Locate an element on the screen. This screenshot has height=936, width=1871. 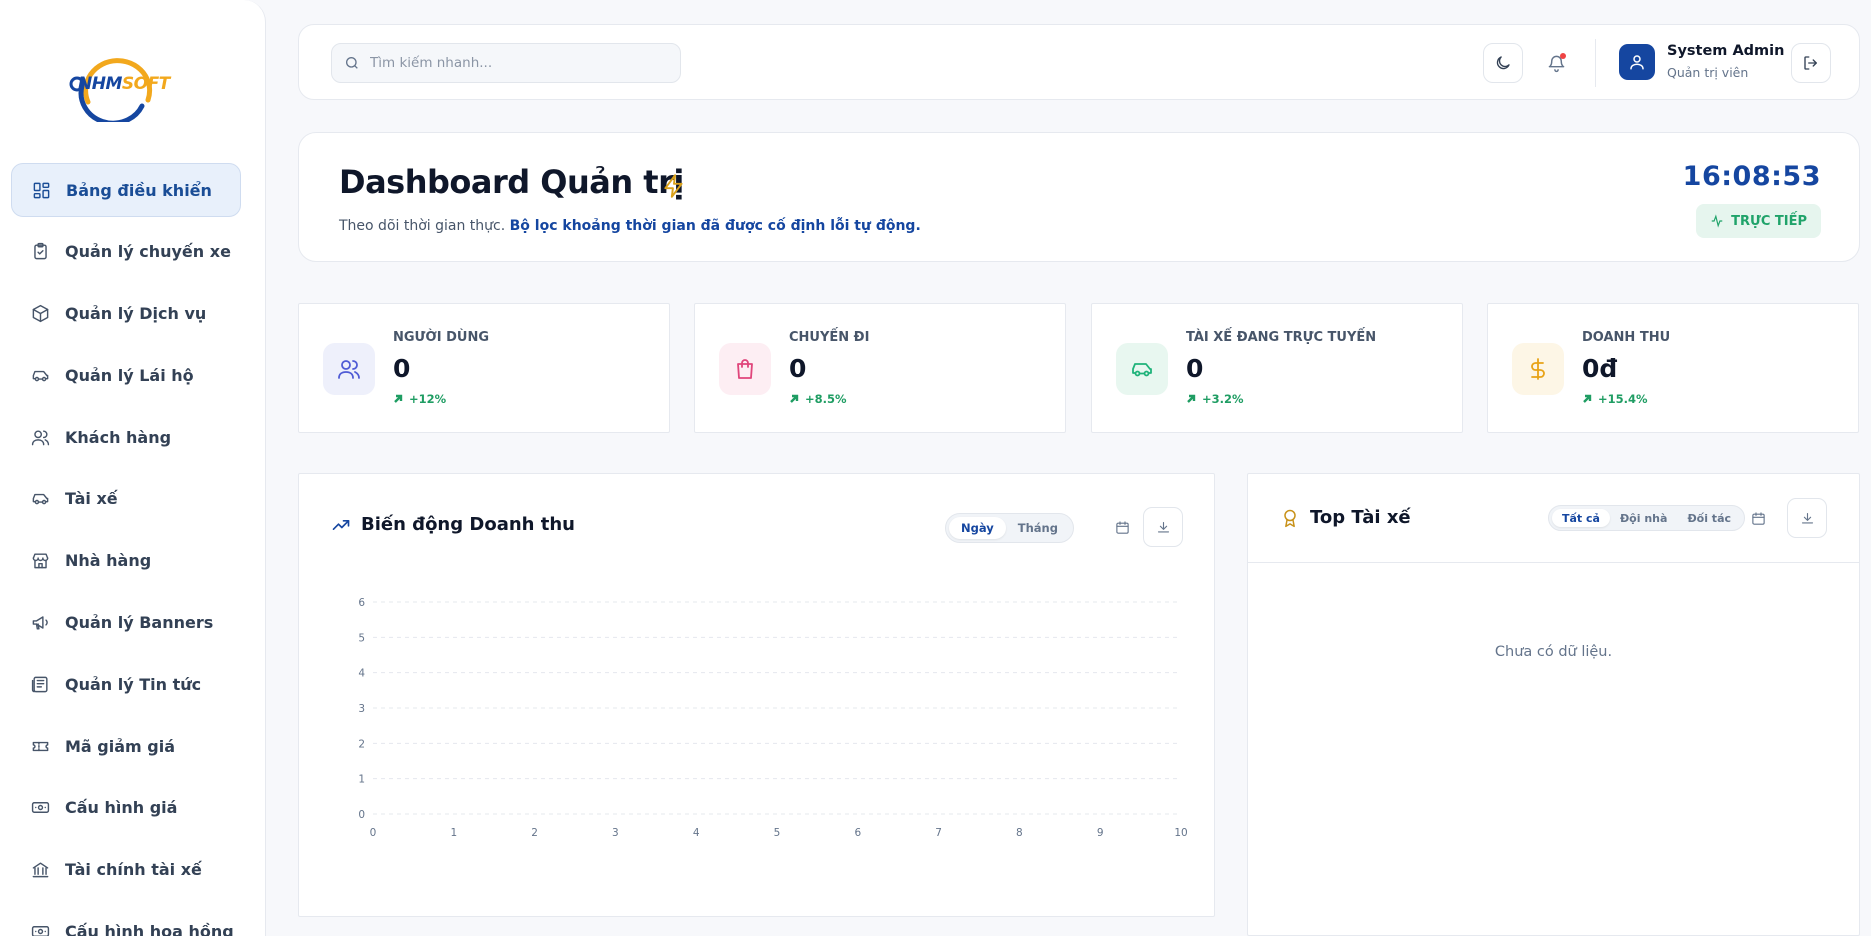
bank-icon is located at coordinates (40, 870).